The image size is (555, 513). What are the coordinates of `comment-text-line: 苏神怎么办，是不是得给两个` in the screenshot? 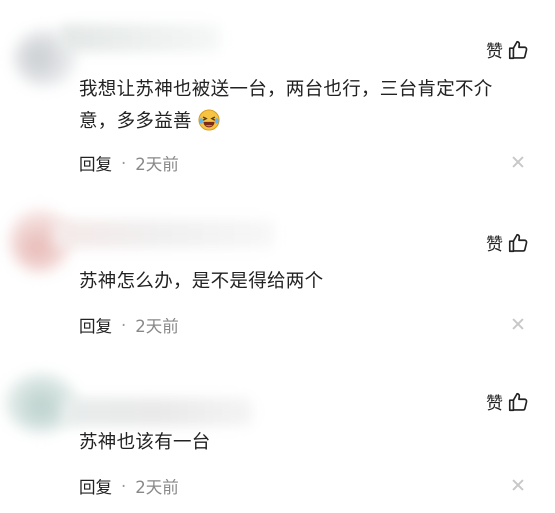 It's located at (201, 281).